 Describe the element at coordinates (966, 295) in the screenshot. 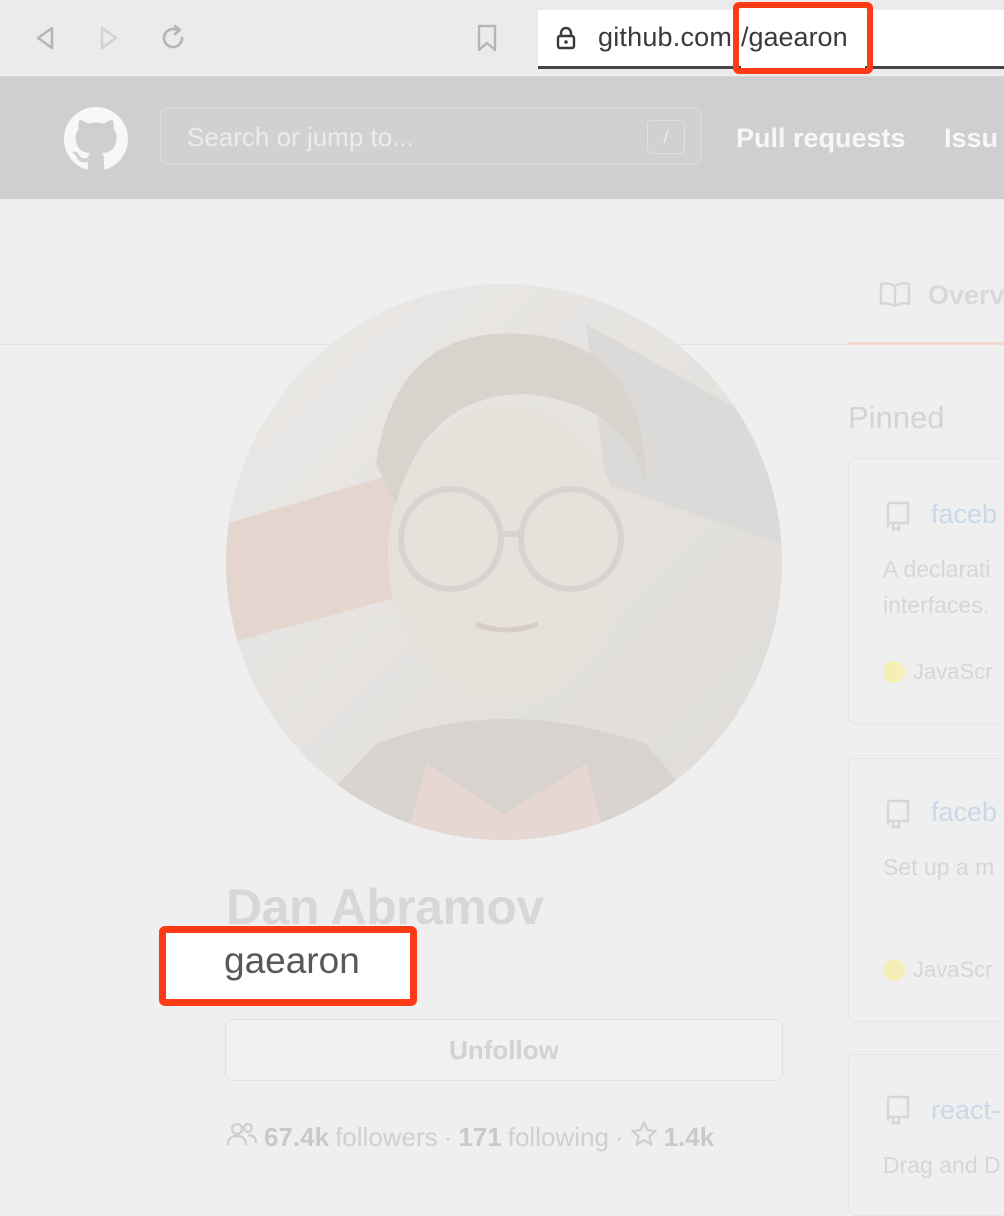

I see `tab-overview-label: Overv` at that location.